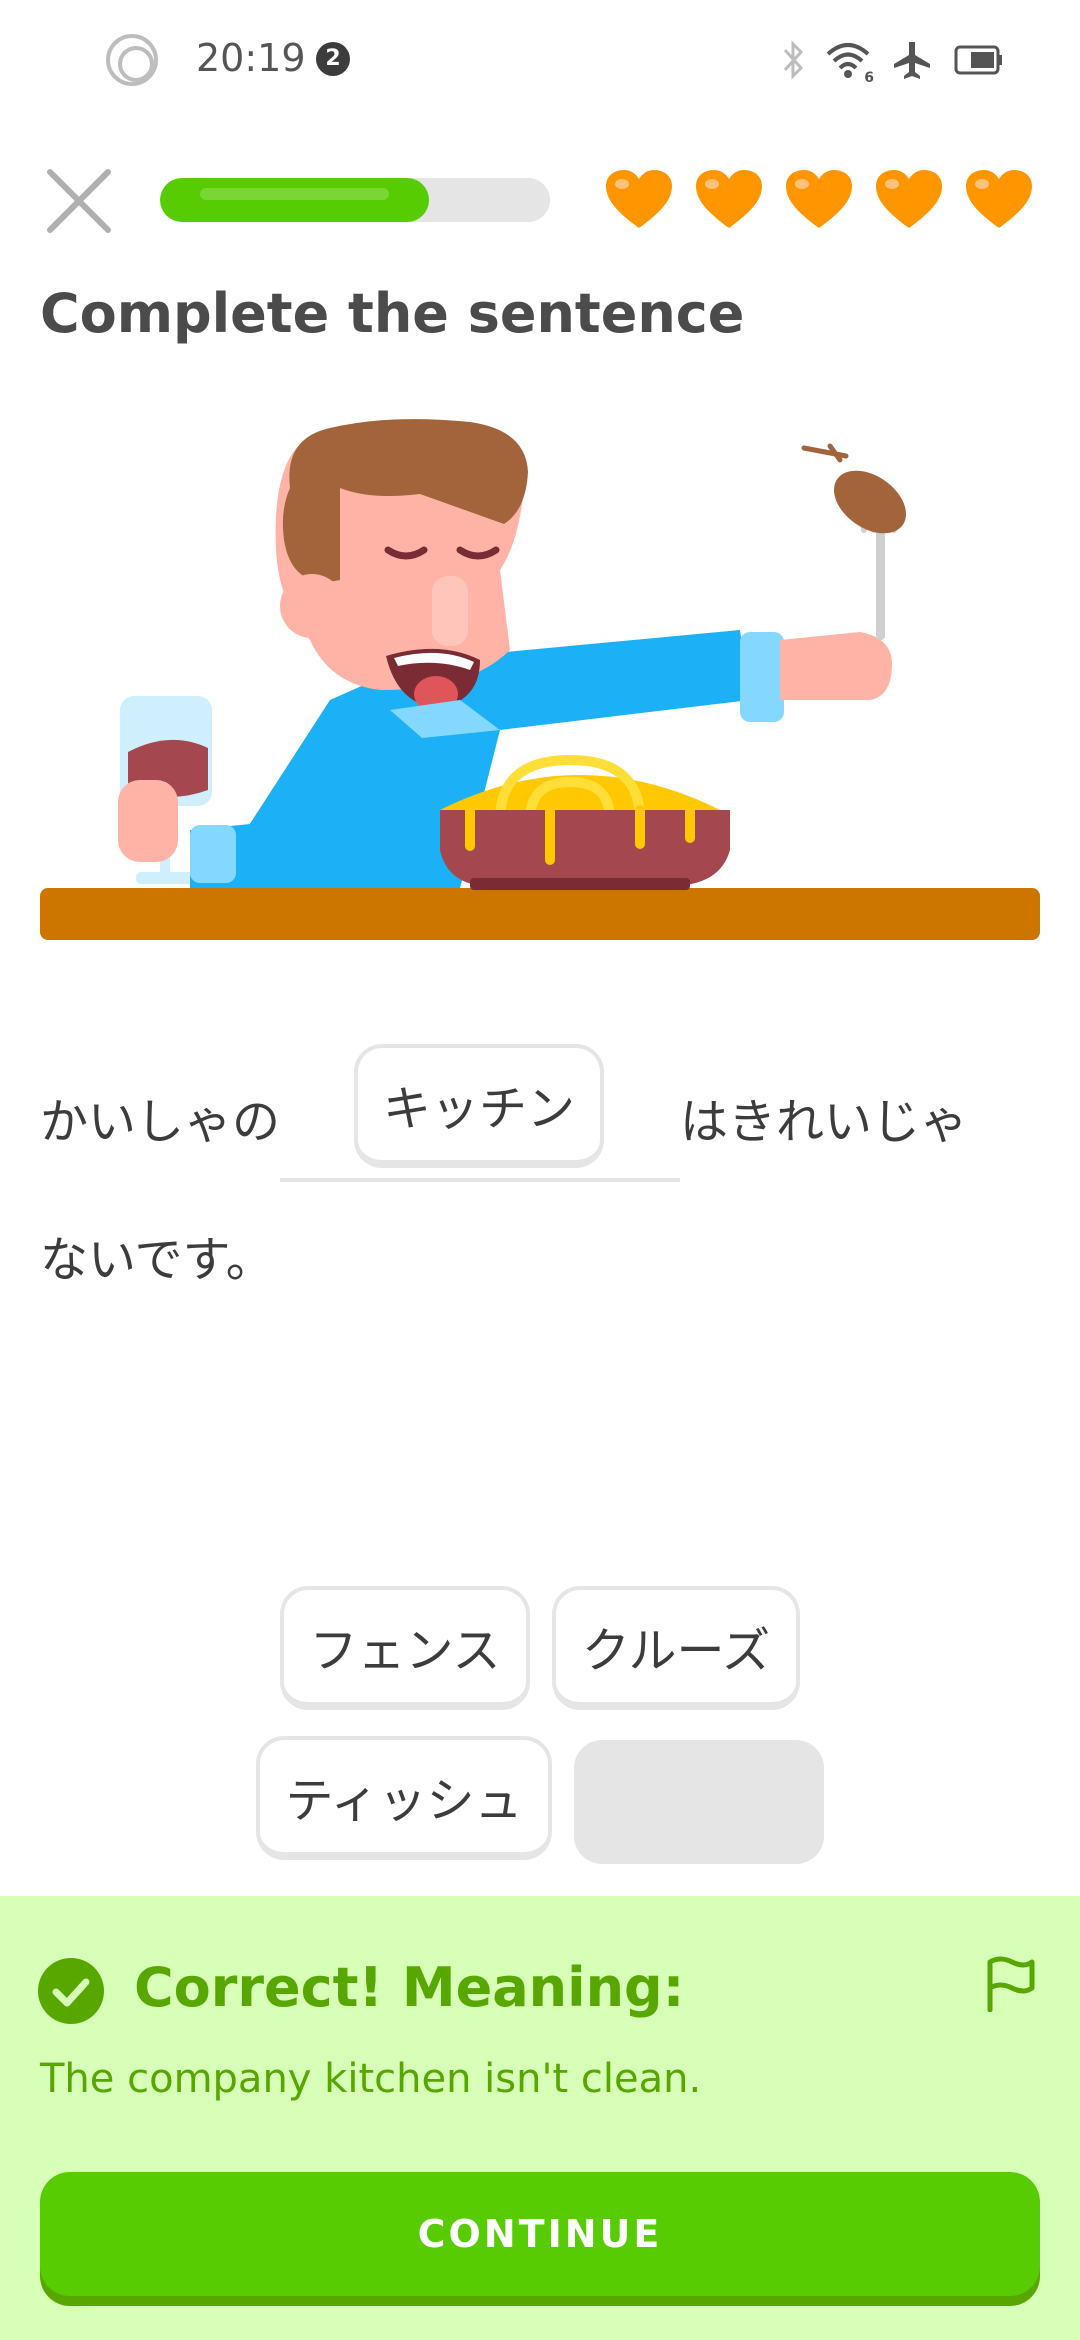 This screenshot has width=1080, height=2340. Describe the element at coordinates (294, 194) in the screenshot. I see `progress-shine` at that location.